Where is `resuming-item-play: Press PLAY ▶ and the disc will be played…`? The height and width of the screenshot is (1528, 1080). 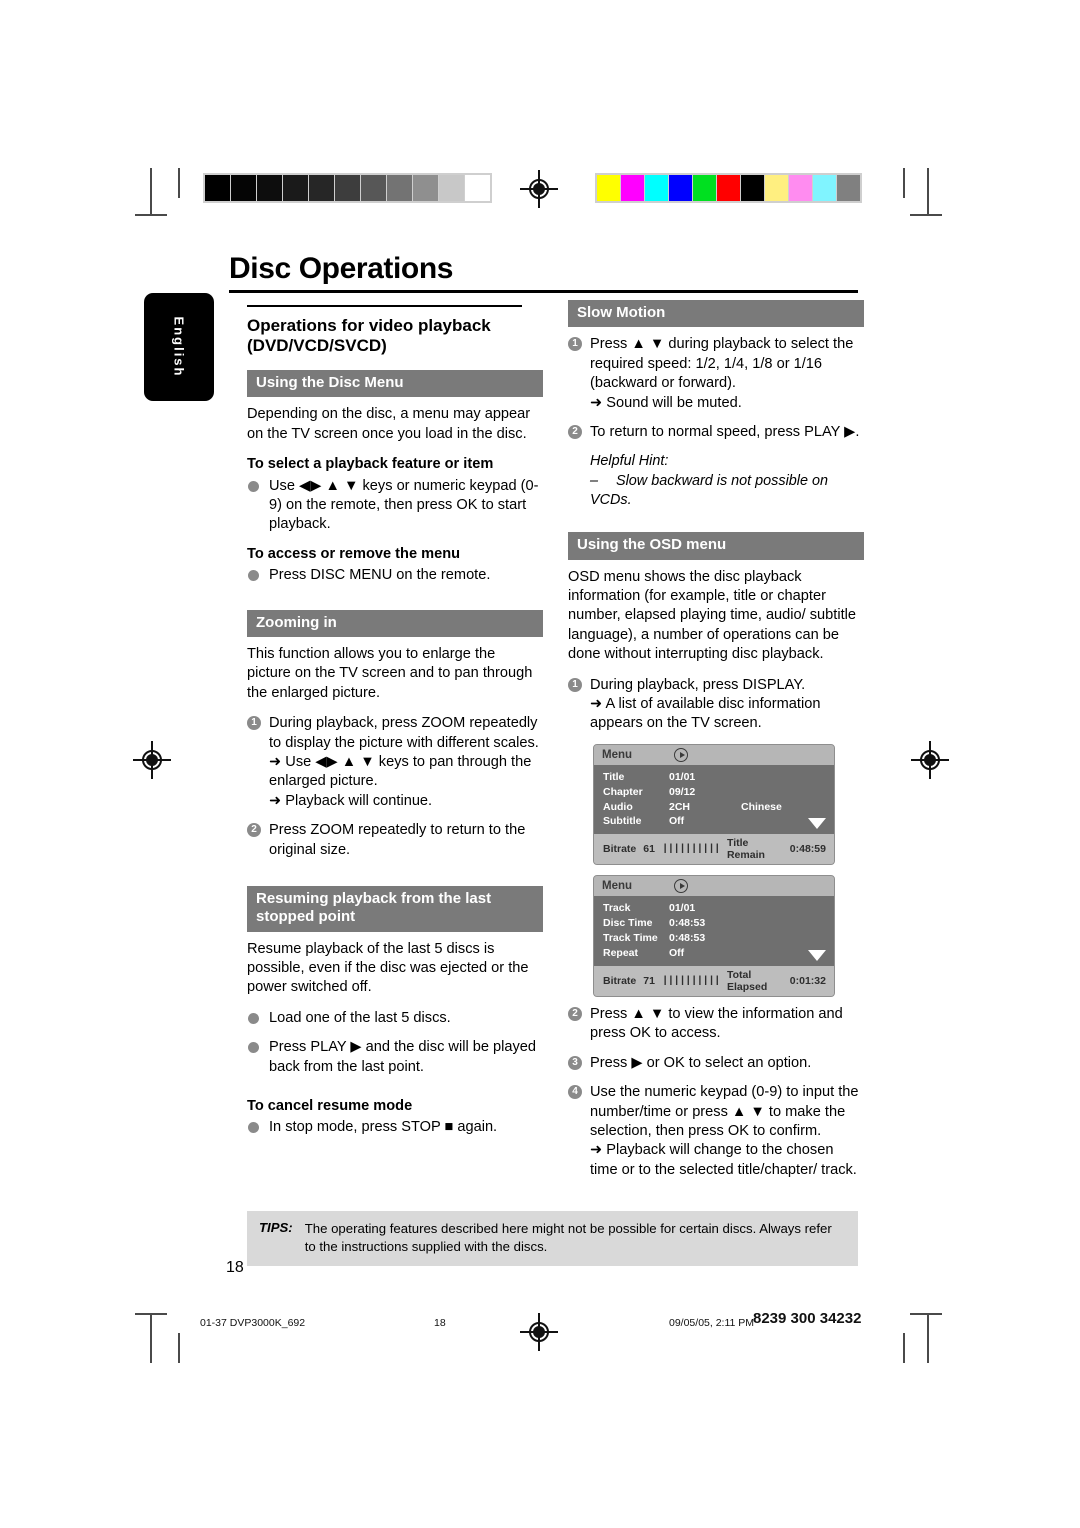 resuming-item-play: Press PLAY ▶ and the disc will be played… is located at coordinates (403, 1057).